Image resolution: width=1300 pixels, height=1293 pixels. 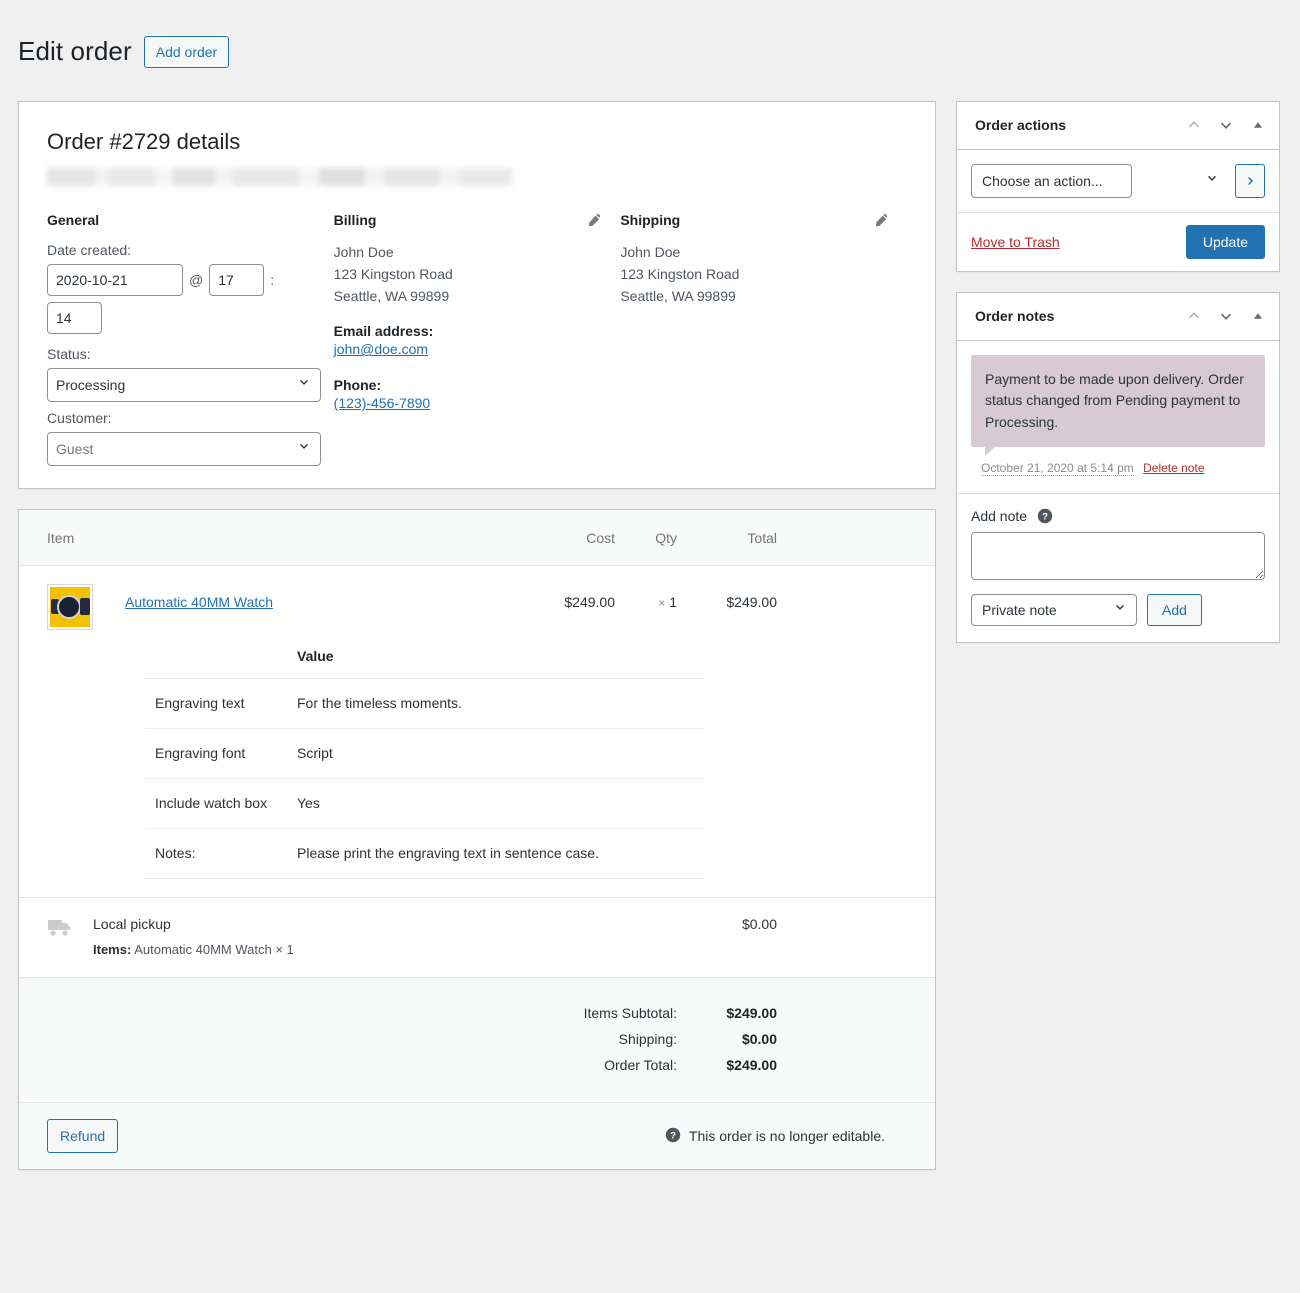 I want to click on meta-value-header: Value, so click(x=315, y=656).